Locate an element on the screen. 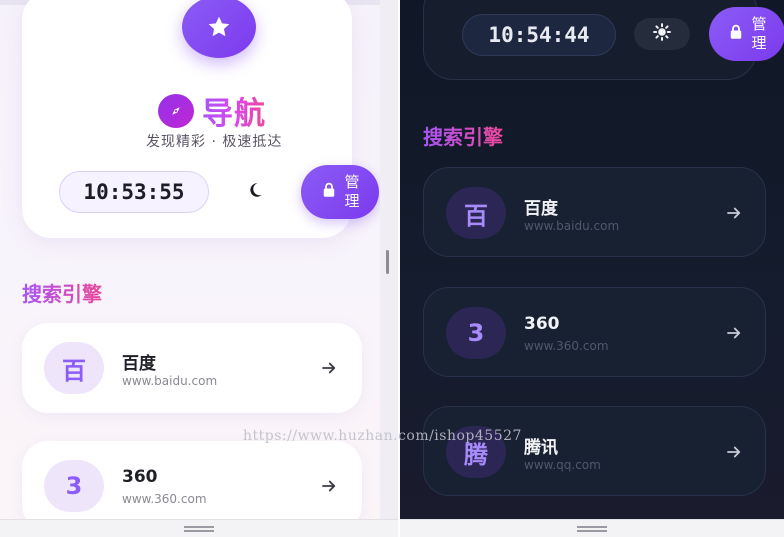 Image resolution: width=784 pixels, height=537 pixels. engine-url: www.qq.com is located at coordinates (562, 465).